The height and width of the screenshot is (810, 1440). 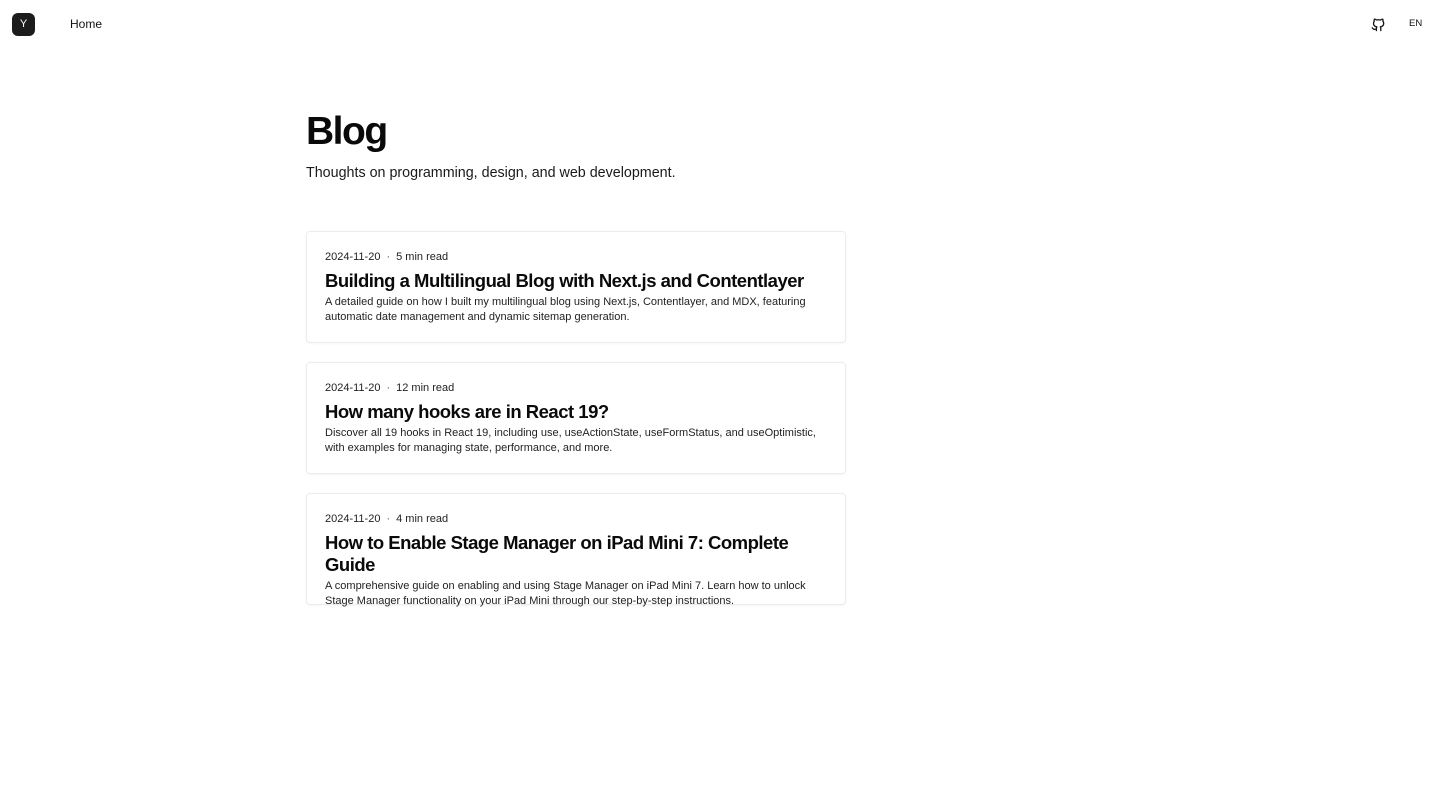 I want to click on language-switcher: EN, so click(x=1415, y=24).